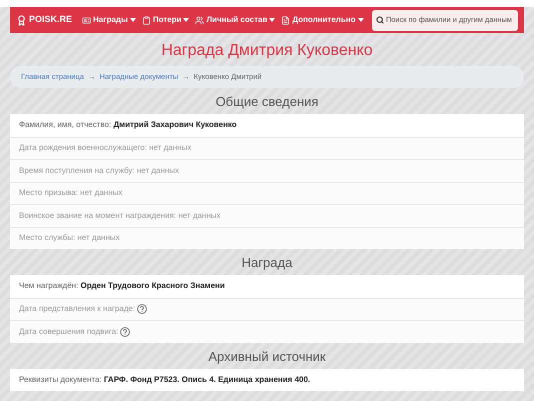 The width and height of the screenshot is (534, 401). I want to click on logo: POISK.RE, so click(50, 20).